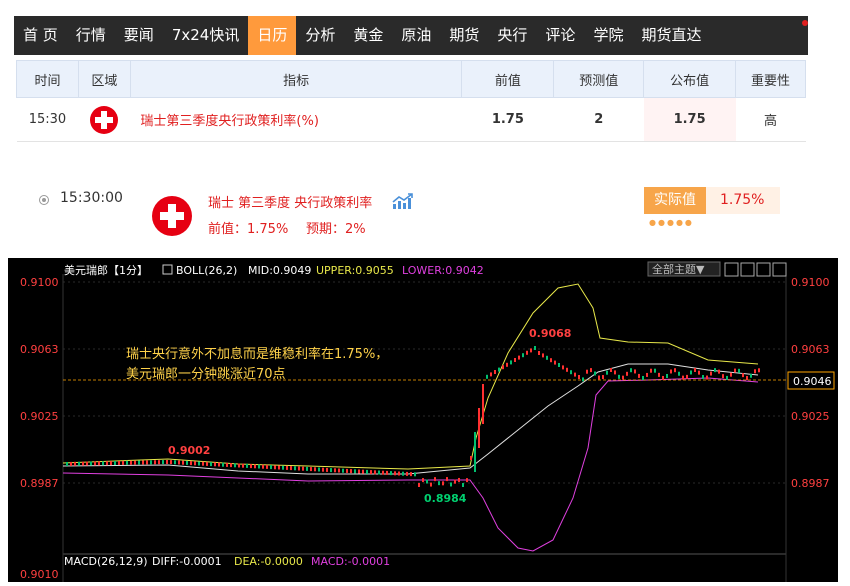 Image resolution: width=850 pixels, height=586 pixels. Describe the element at coordinates (810, 483) in the screenshot. I see `y-tick-right: 0.8987` at that location.